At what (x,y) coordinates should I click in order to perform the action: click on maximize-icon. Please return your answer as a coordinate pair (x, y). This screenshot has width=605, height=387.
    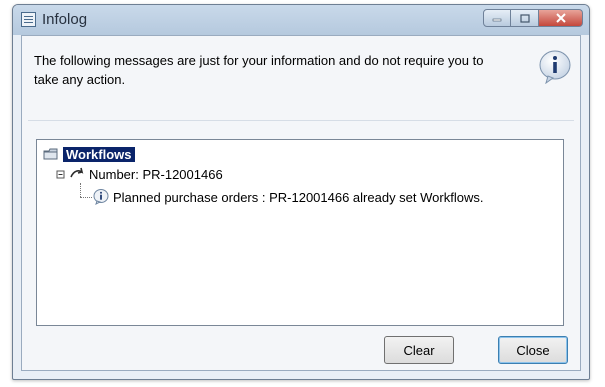
    Looking at the image, I should click on (524, 18).